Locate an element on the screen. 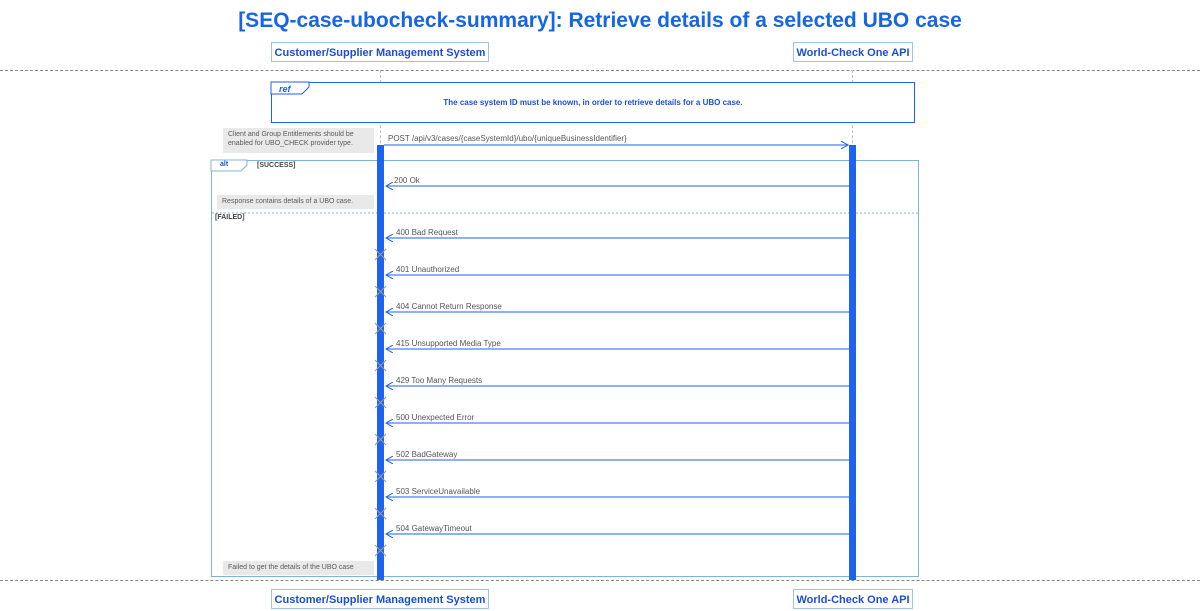 The height and width of the screenshot is (611, 1200). participant-customer-system-bottom: Customer/Supplier Management System is located at coordinates (380, 599).